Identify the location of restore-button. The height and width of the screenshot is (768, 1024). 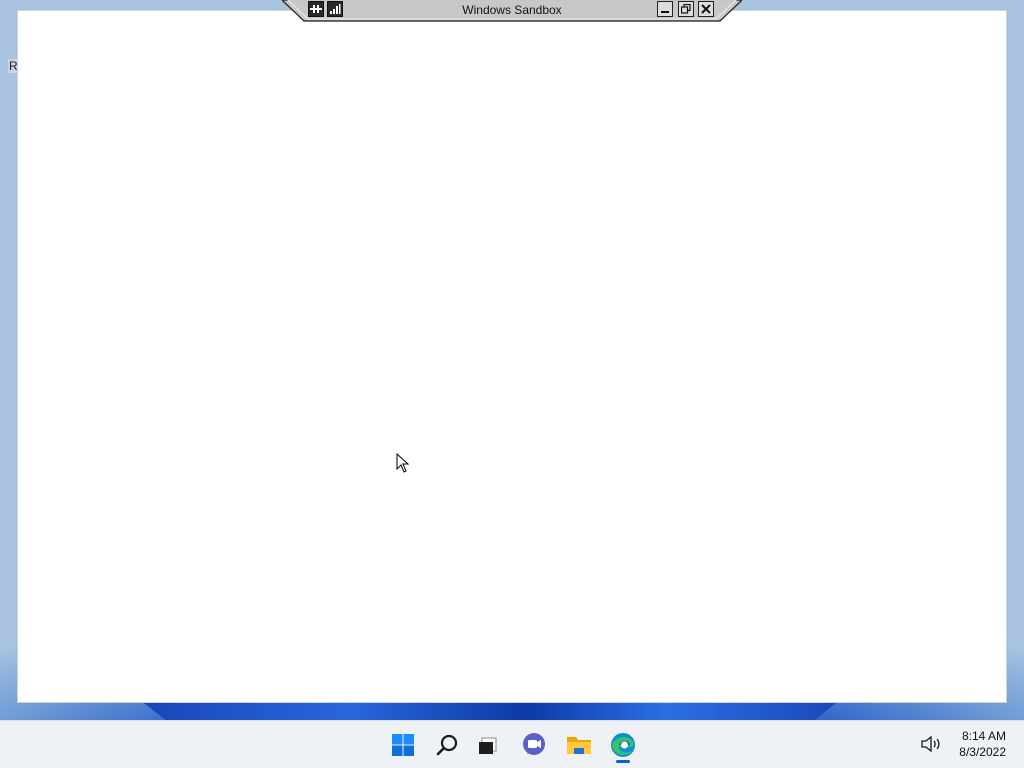
(686, 9).